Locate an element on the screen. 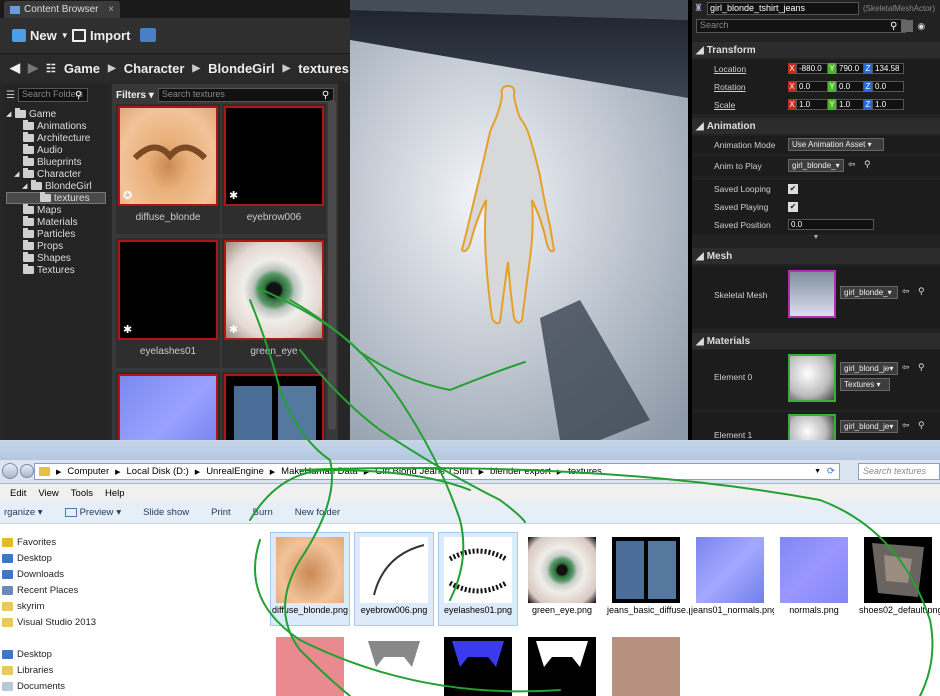 This screenshot has width=940, height=696. section-transform: ◢ Transform is located at coordinates (816, 50).